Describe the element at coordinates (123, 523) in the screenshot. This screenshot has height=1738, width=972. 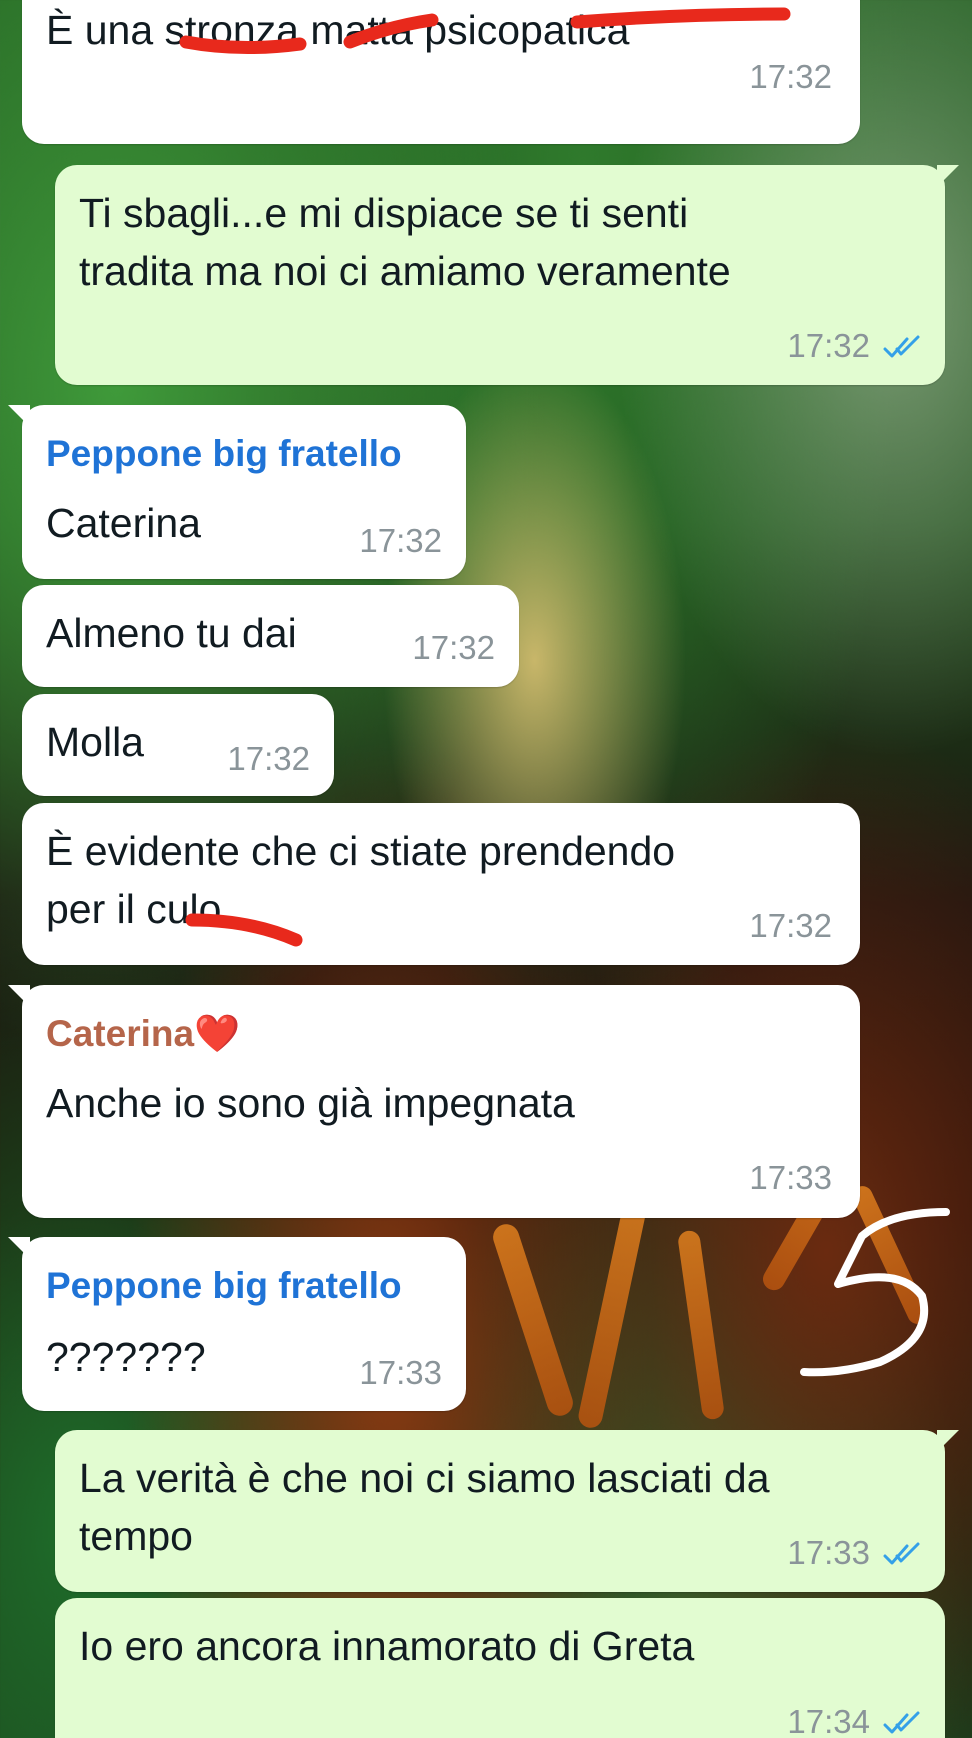
I see `message-text: Caterina` at that location.